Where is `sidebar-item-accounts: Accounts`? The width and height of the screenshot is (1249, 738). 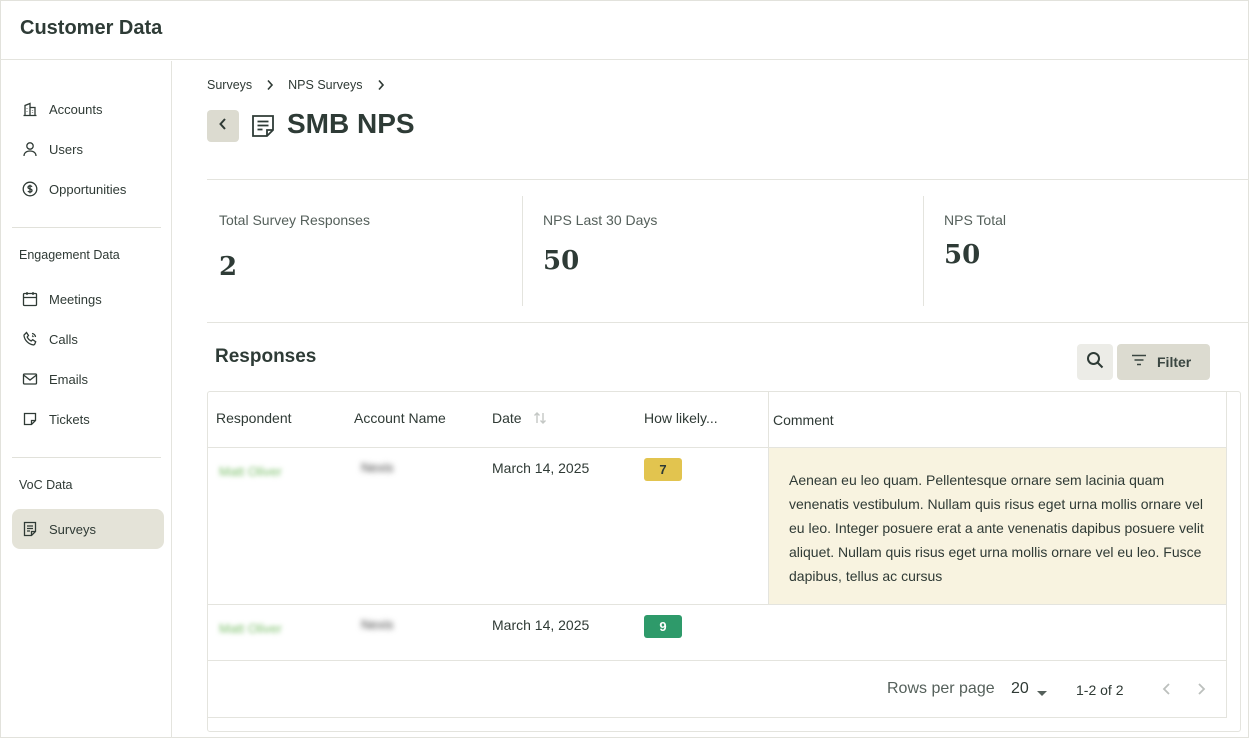
sidebar-item-accounts: Accounts is located at coordinates (88, 109).